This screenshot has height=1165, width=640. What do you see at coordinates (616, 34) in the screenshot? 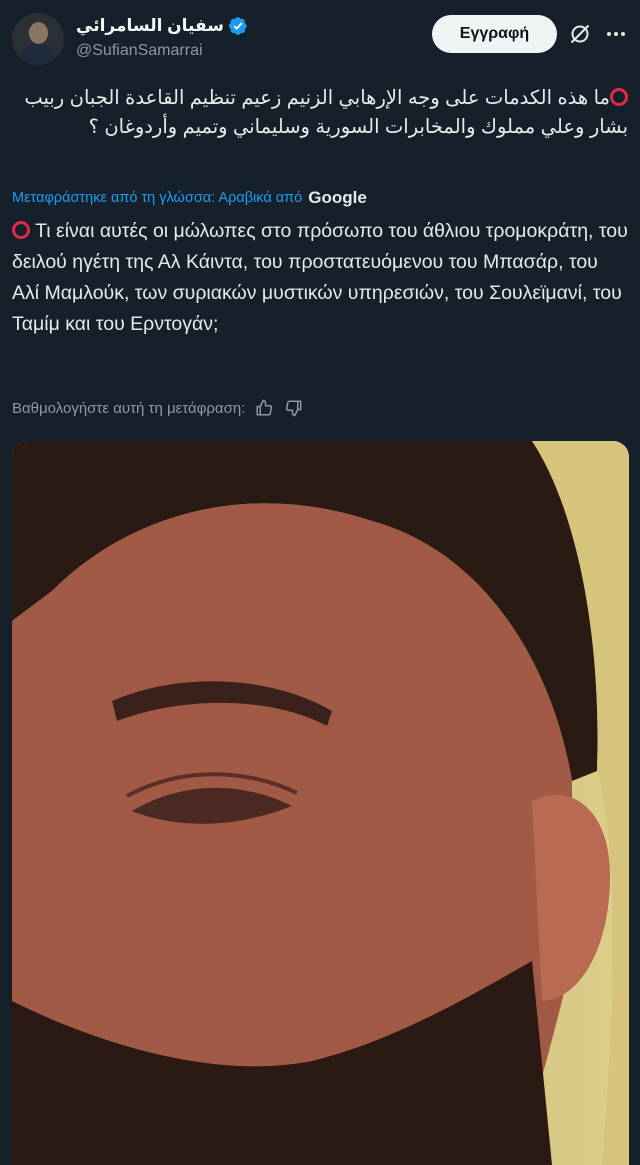
I see `more-dots-icon` at bounding box center [616, 34].